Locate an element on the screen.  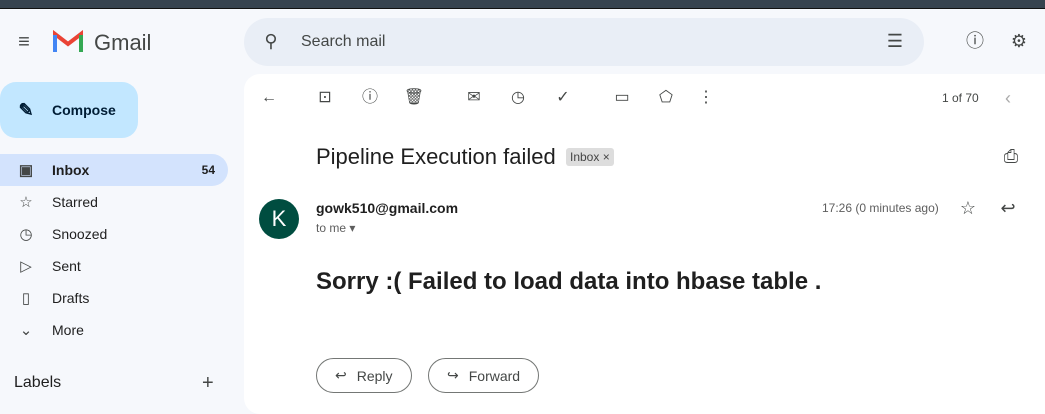
delete-icon: 🗑 is located at coordinates (414, 98).